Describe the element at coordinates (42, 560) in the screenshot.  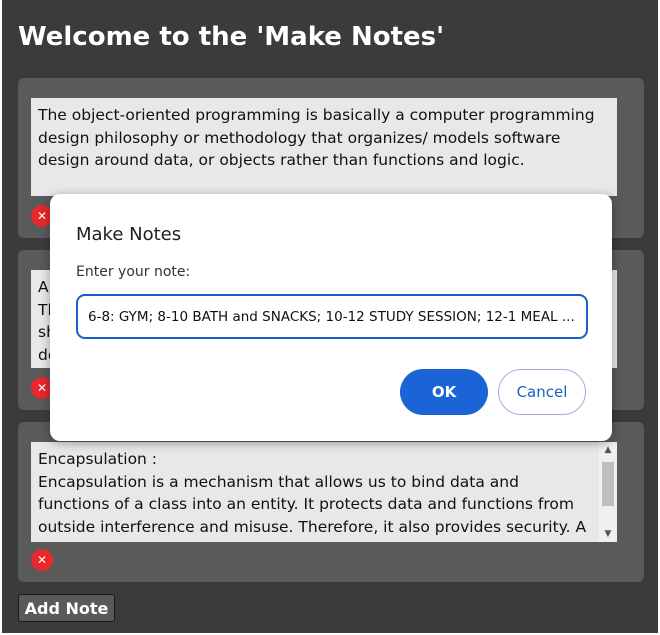
I see `delete-note-button: ✕` at that location.